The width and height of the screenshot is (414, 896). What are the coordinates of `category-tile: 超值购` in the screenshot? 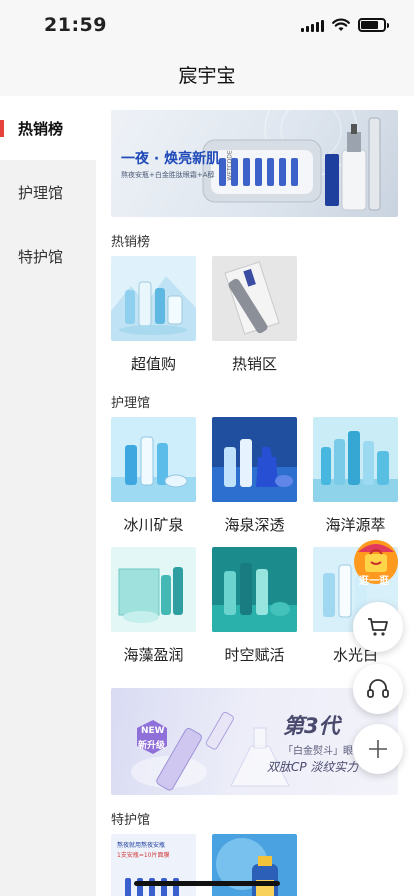 It's located at (153, 315).